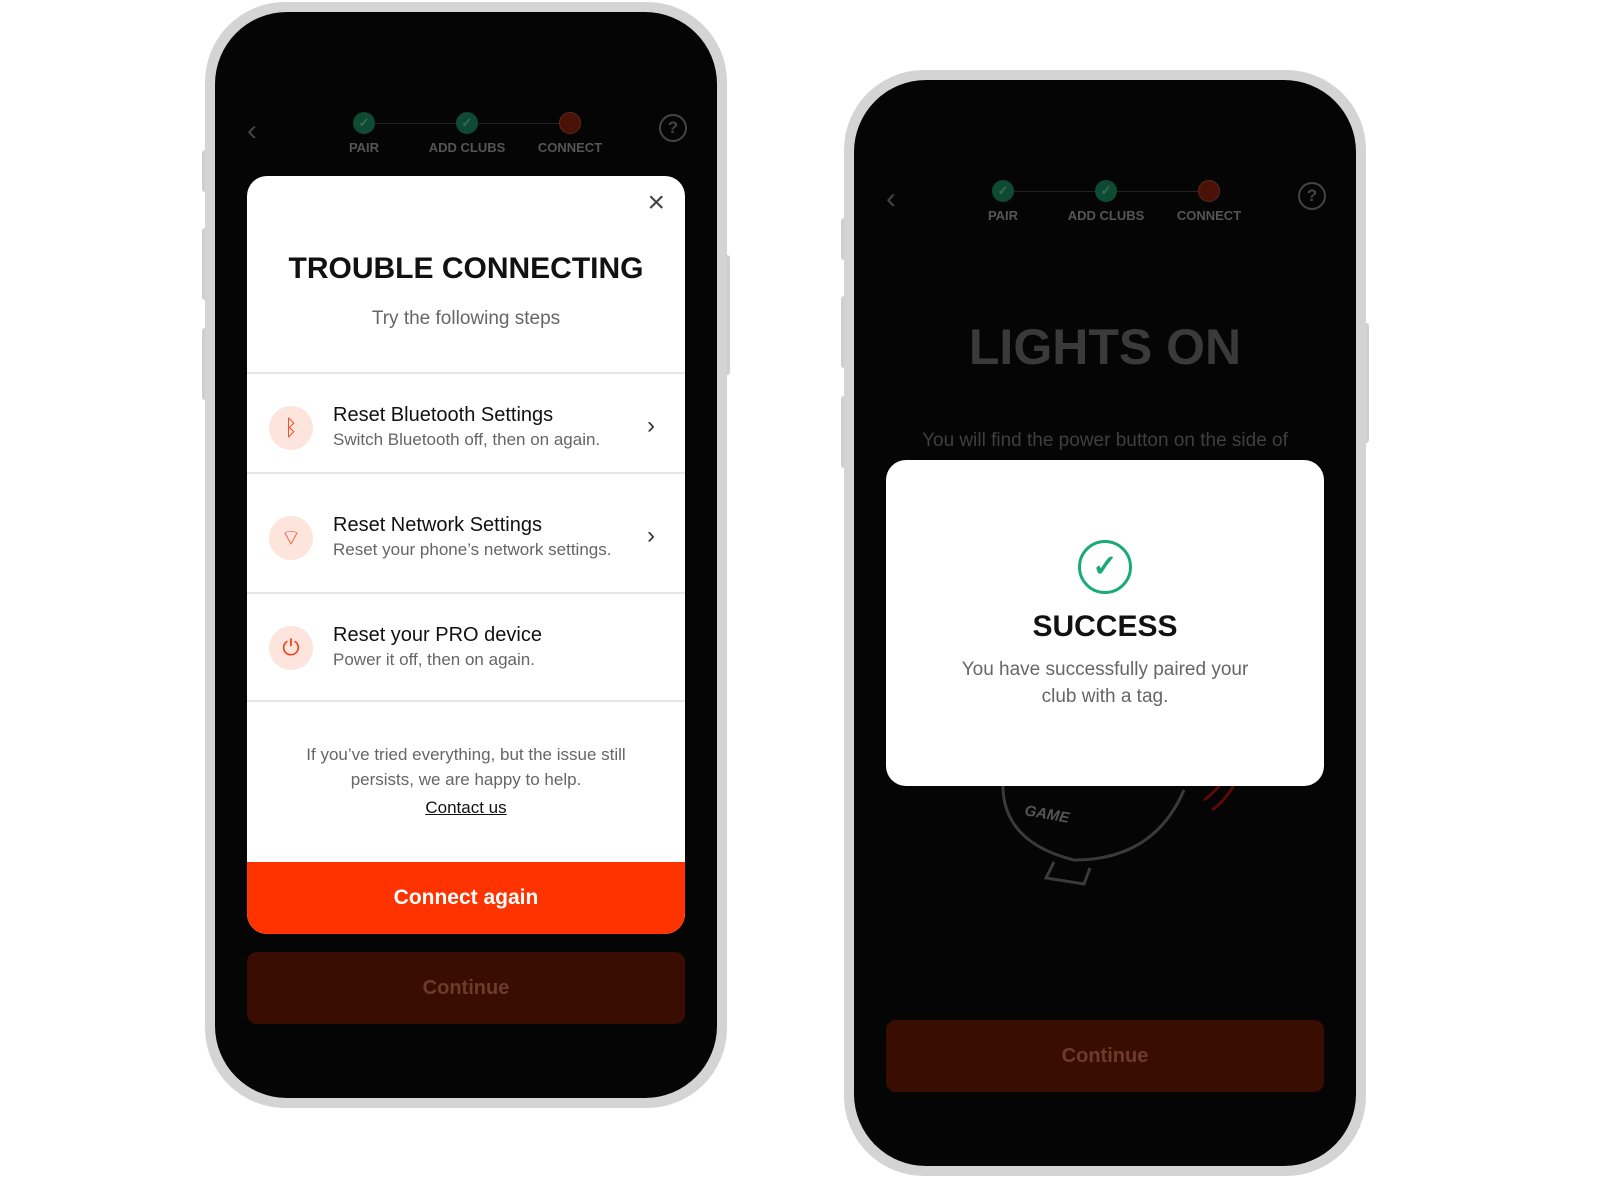  I want to click on item-title: Reset Bluetooth Settings, so click(443, 415).